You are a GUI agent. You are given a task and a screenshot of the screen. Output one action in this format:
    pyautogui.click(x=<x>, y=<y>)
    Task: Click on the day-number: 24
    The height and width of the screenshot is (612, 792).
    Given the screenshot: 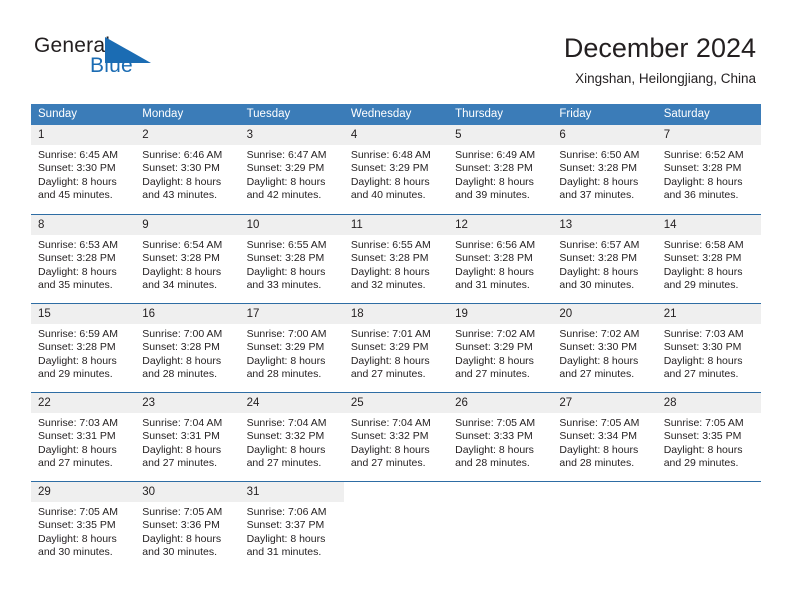 What is the action you would take?
    pyautogui.click(x=291, y=403)
    